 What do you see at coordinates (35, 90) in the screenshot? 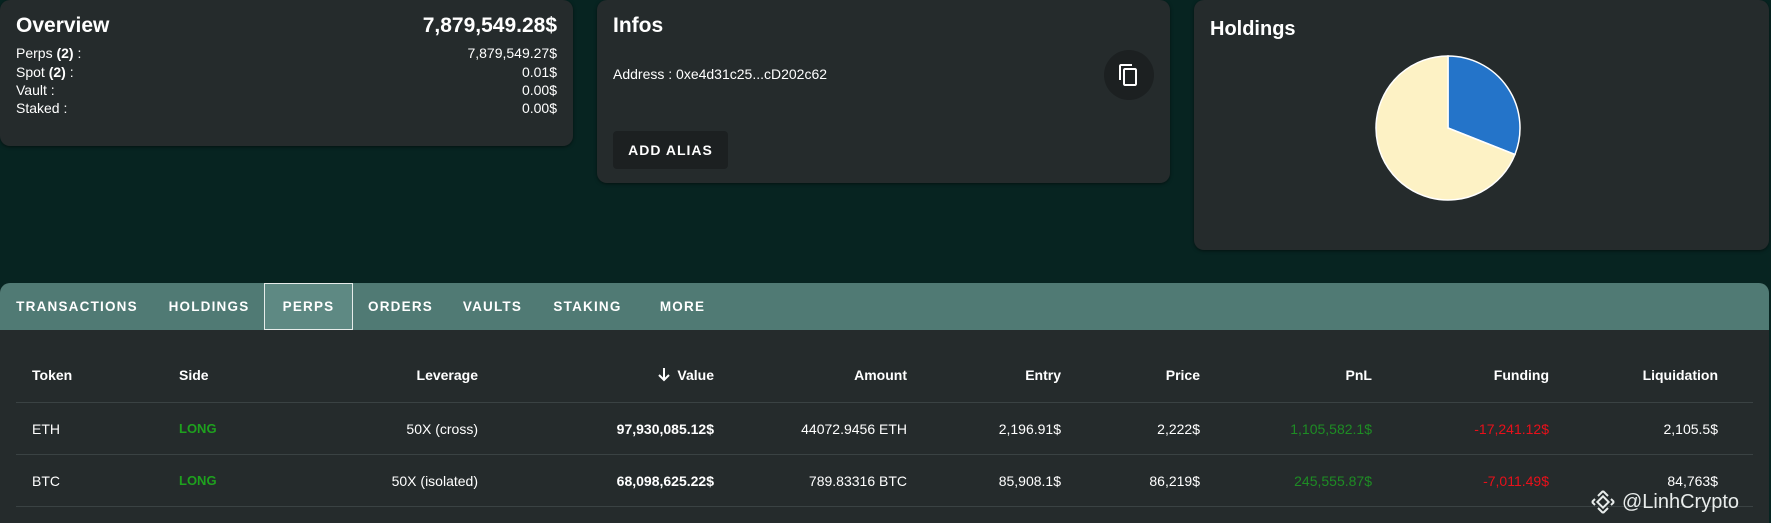
I see `overview-row-label: Vault :` at bounding box center [35, 90].